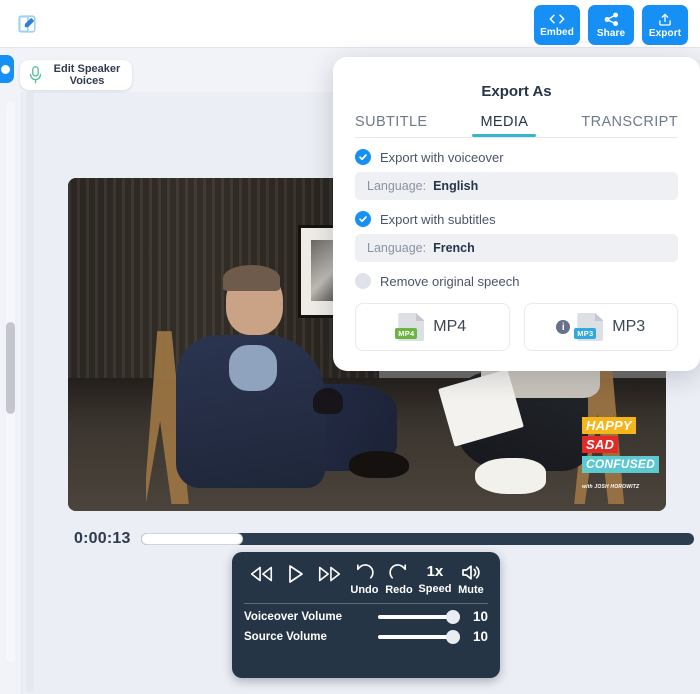 This screenshot has width=700, height=694. Describe the element at coordinates (35, 75) in the screenshot. I see `microphone-icon` at that location.